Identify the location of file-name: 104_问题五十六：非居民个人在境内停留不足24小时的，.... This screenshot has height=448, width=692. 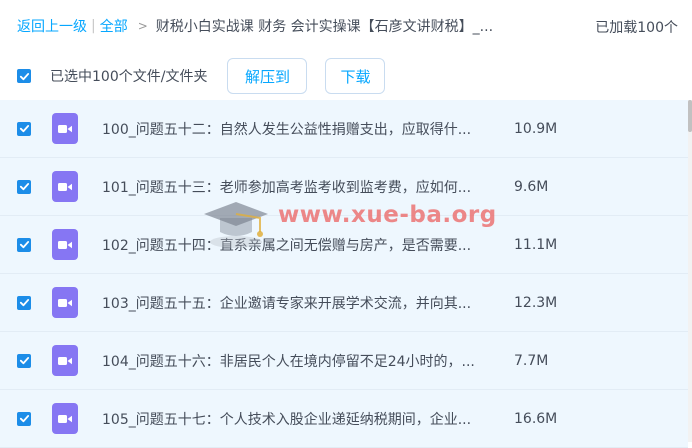
(298, 361).